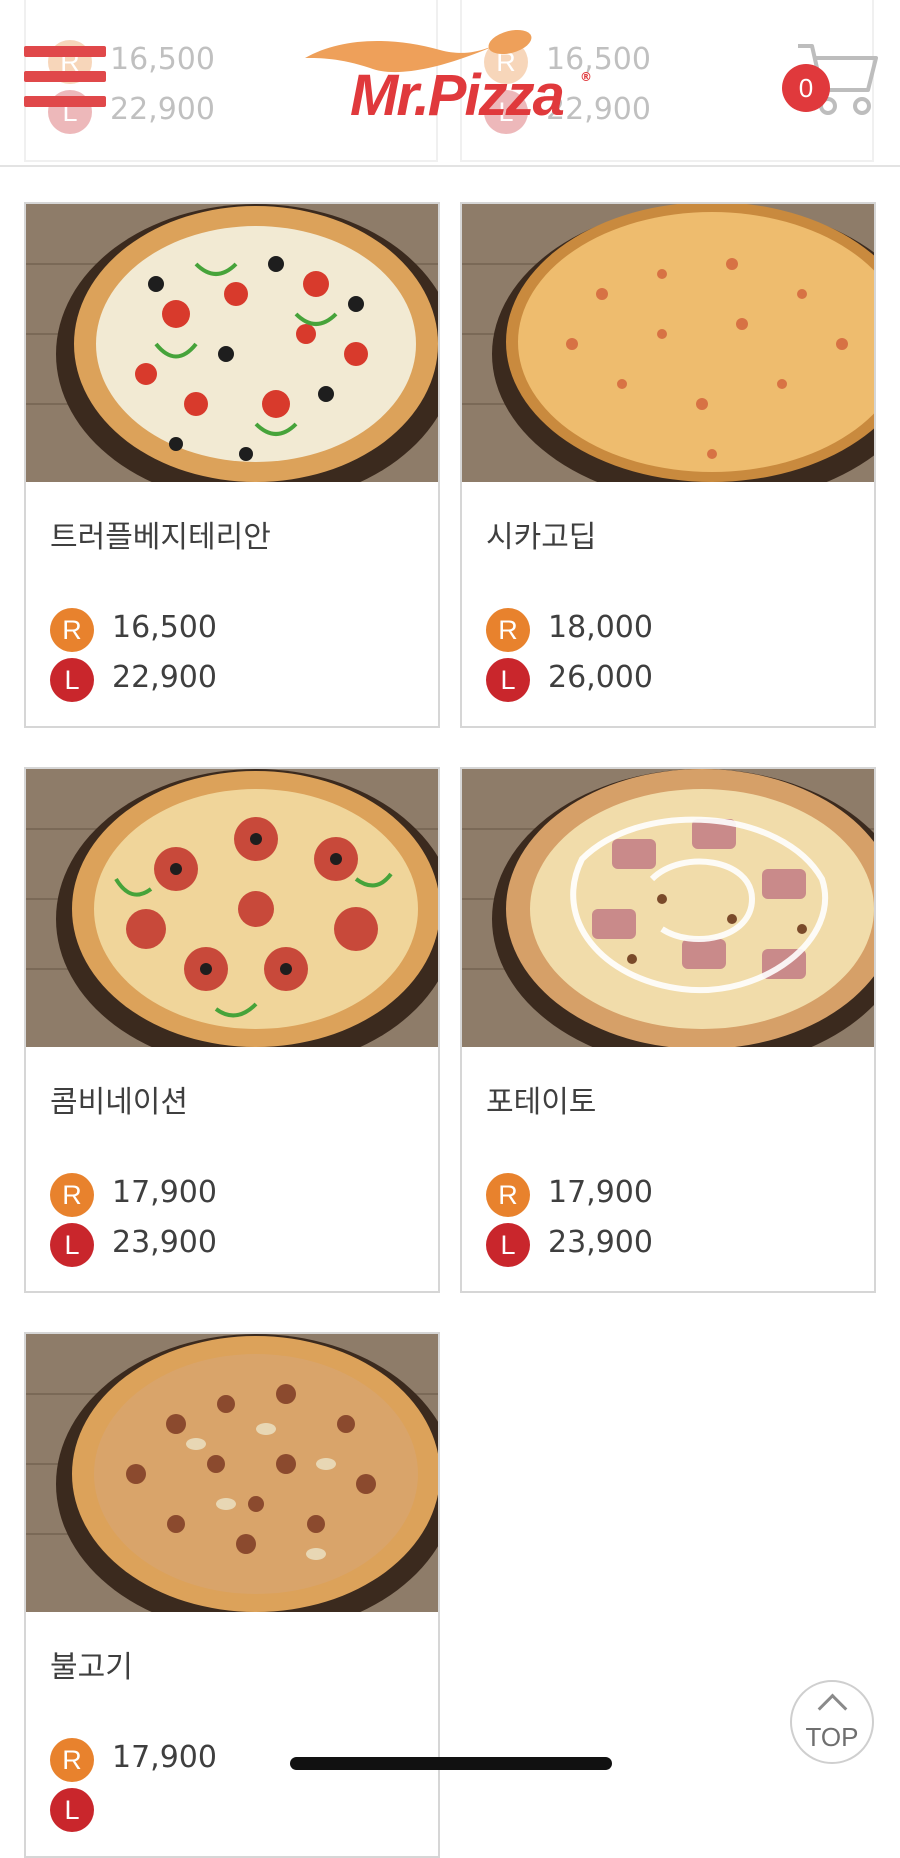 This screenshot has width=900, height=1858. I want to click on product-card: 불고기 R 17,900 L, so click(232, 1595).